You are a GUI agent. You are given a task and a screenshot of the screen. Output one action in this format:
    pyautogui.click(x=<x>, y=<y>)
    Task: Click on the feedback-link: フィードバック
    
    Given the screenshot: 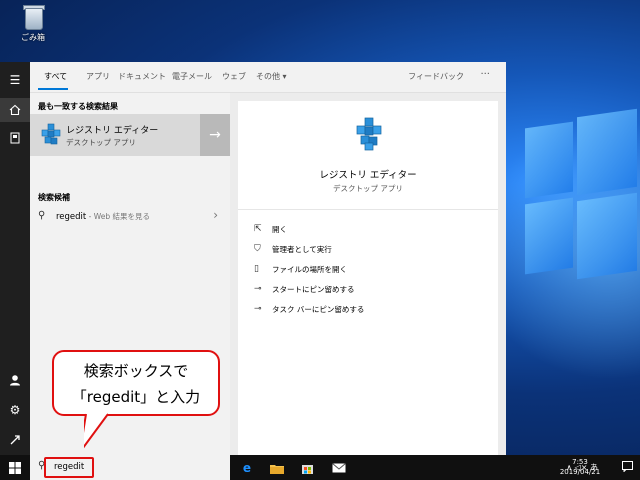 What is the action you would take?
    pyautogui.click(x=436, y=76)
    